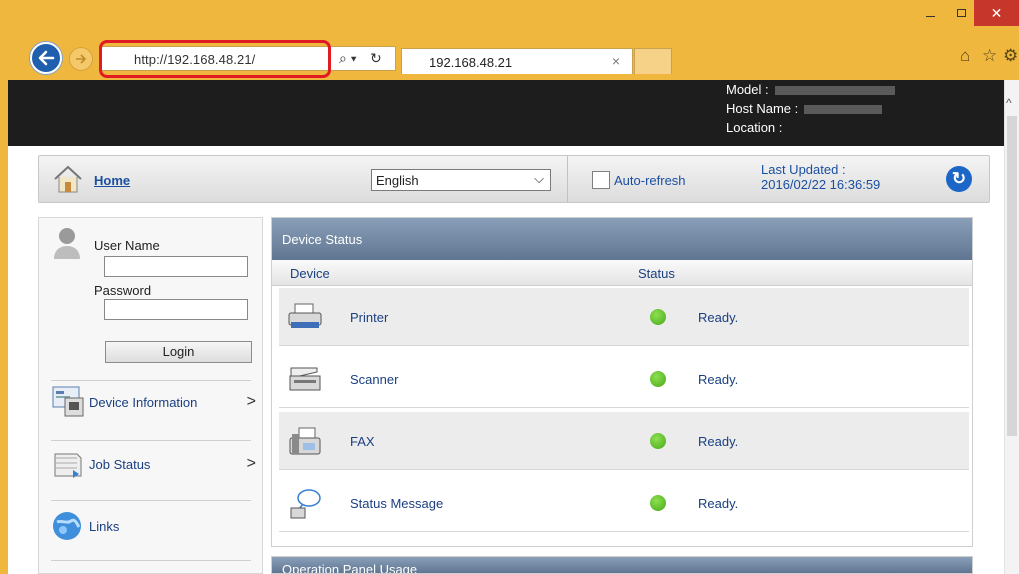 This screenshot has height=574, width=1019. What do you see at coordinates (178, 352) in the screenshot?
I see `login-button: Login` at bounding box center [178, 352].